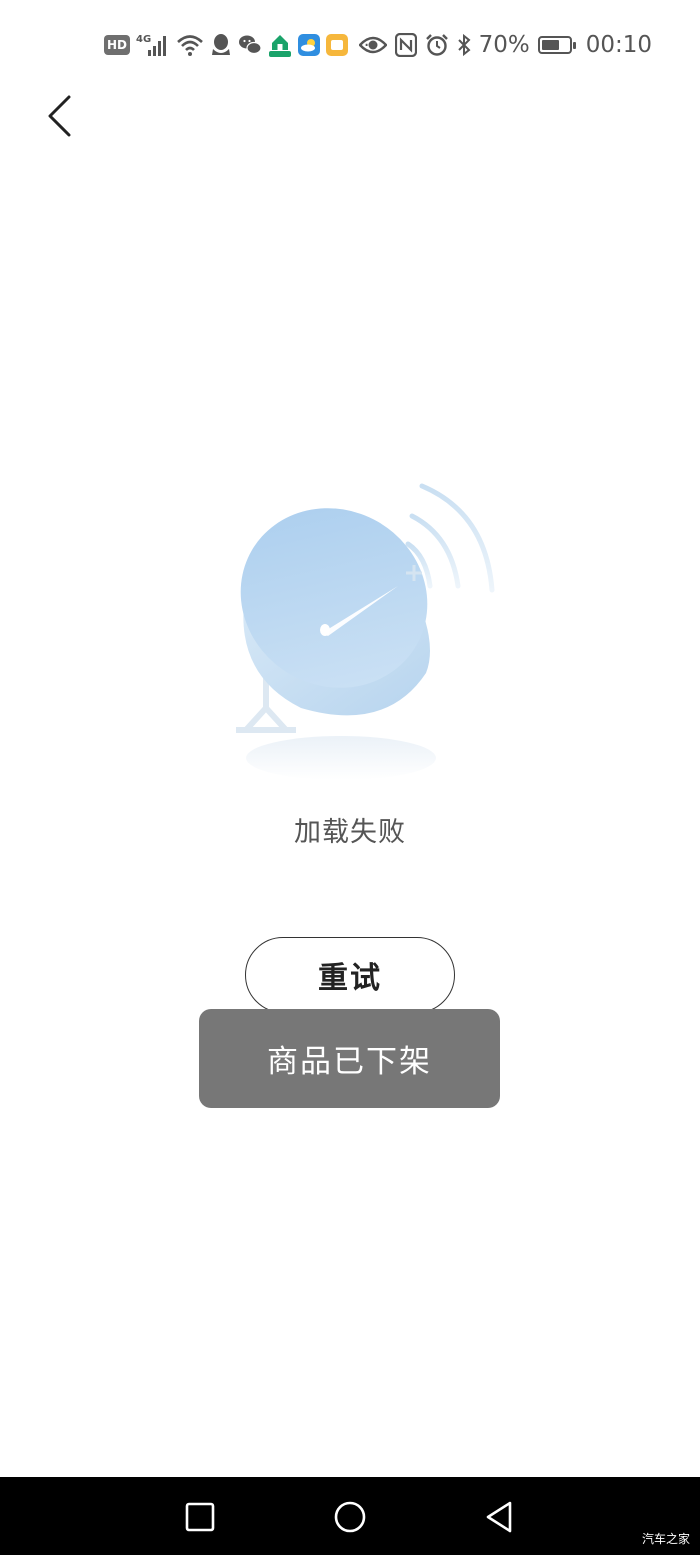 The image size is (700, 1555). I want to click on status-icons-left: HD 4G ···, so click(239, 45).